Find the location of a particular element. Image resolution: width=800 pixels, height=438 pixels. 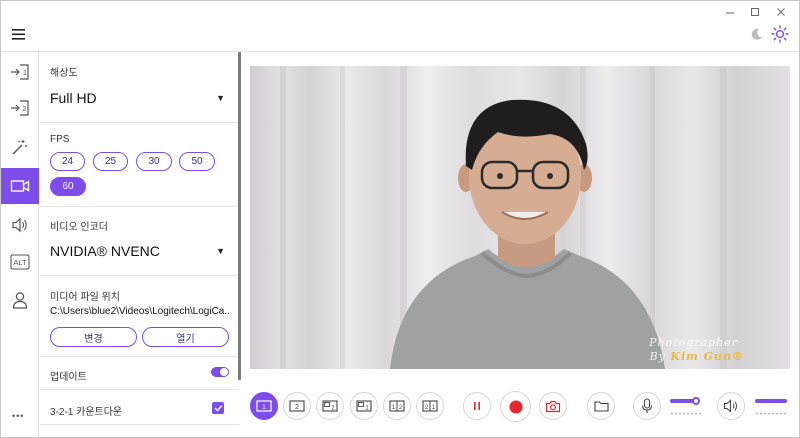

encoder-value: NVIDIA® NVENC is located at coordinates (105, 251).